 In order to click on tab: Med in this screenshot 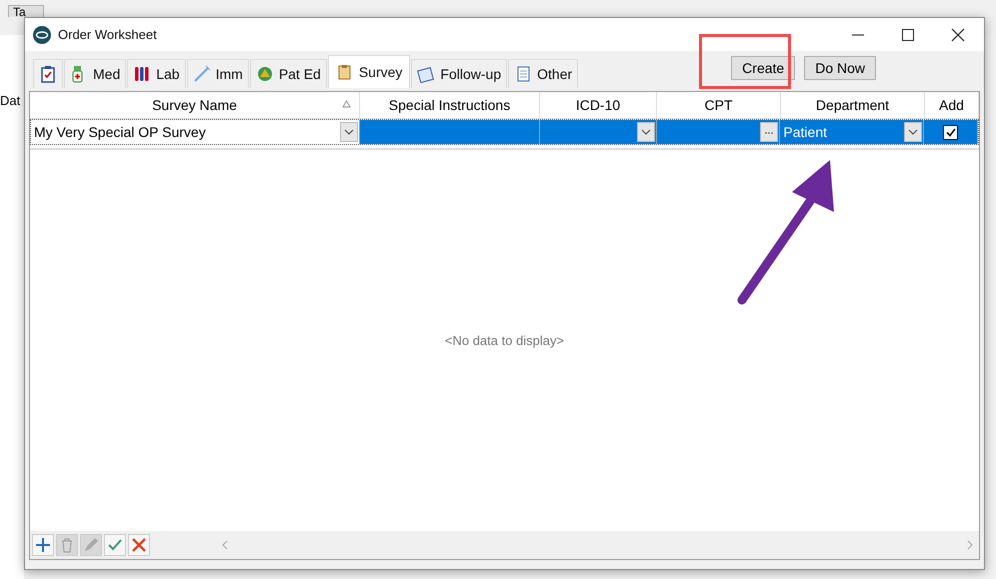, I will do `click(95, 73)`.